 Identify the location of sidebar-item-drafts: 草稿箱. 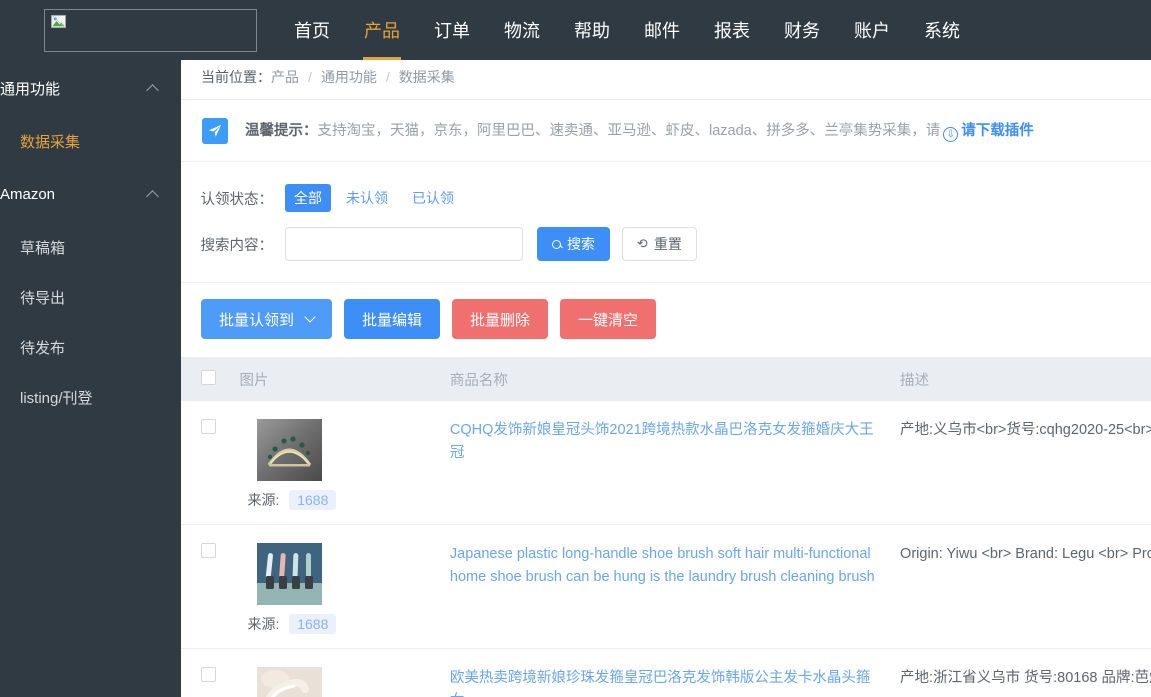
(90, 247).